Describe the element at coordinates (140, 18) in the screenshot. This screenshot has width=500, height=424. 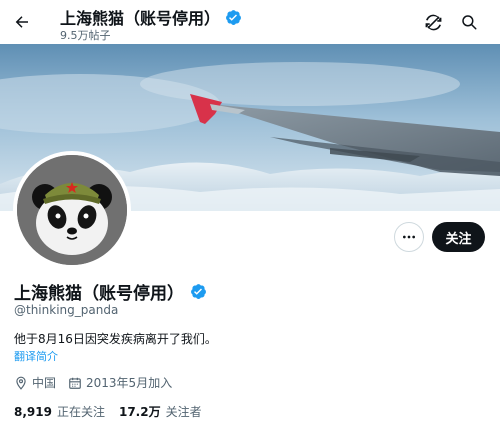
I see `header-title: 上海熊猫（账号停用）` at that location.